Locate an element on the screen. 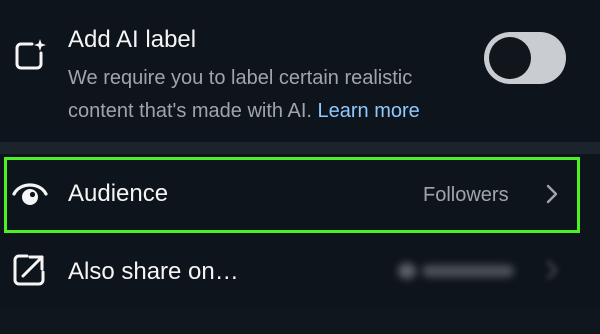 The image size is (600, 334). ai-label-title: Add AI label is located at coordinates (132, 39).